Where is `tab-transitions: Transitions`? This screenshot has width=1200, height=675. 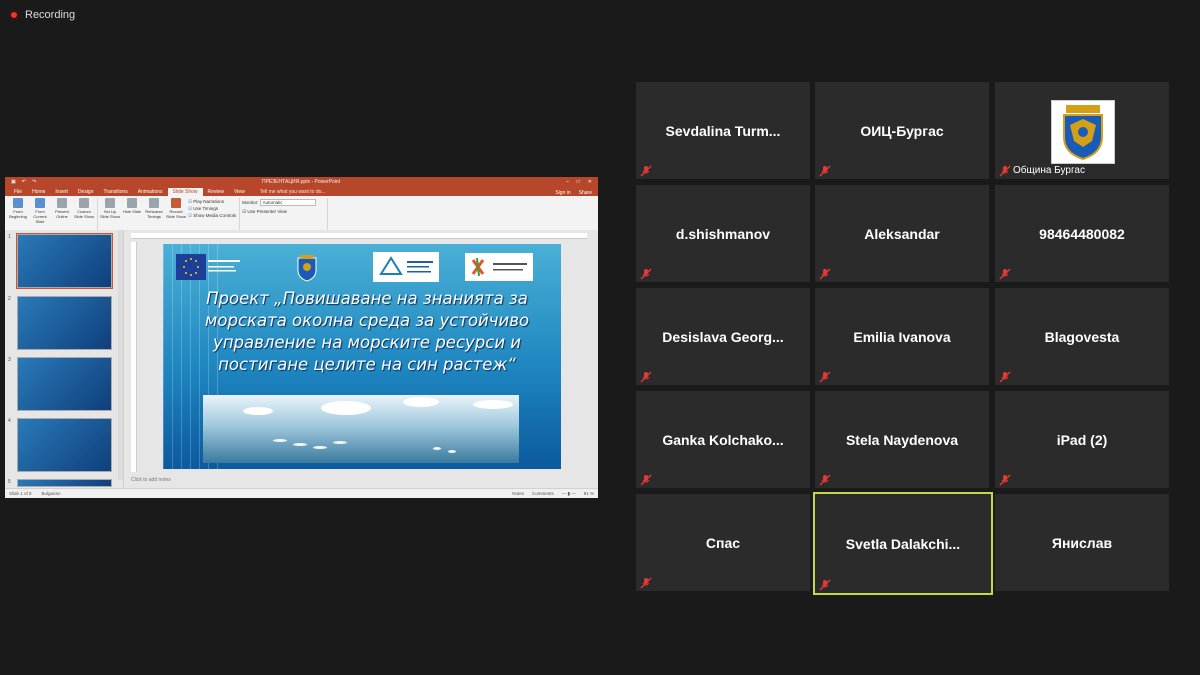 tab-transitions: Transitions is located at coordinates (116, 192).